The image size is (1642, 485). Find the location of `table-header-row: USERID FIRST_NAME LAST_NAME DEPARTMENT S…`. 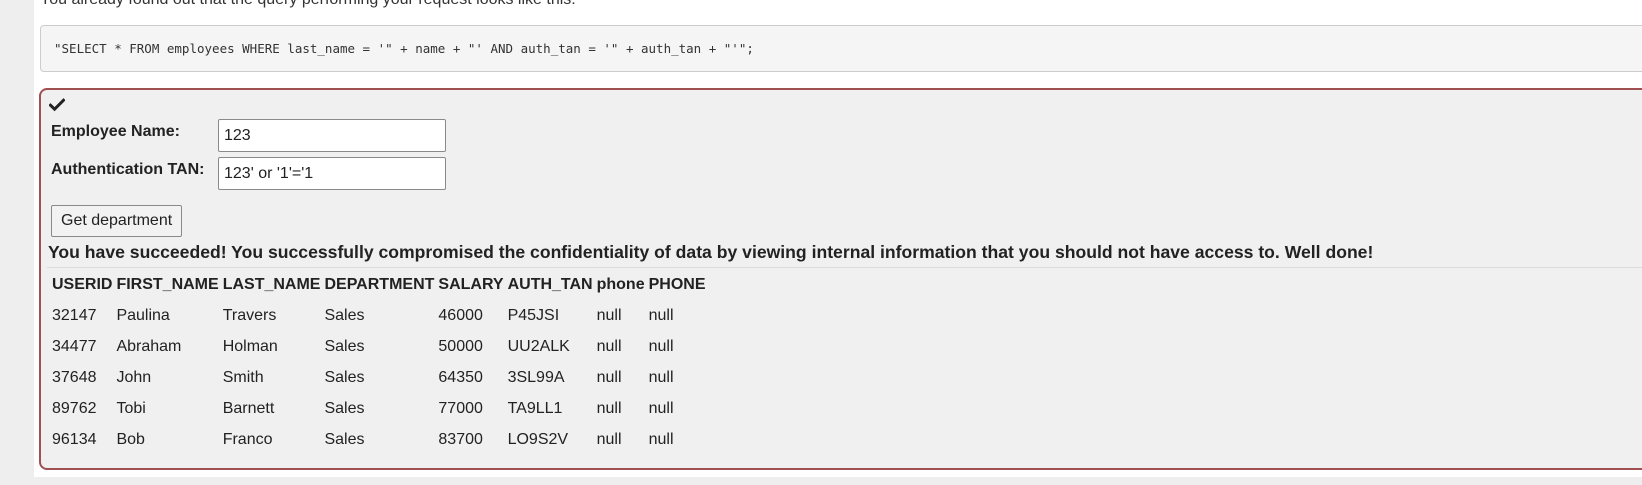

table-header-row: USERID FIRST_NAME LAST_NAME DEPARTMENT S… is located at coordinates (379, 284).